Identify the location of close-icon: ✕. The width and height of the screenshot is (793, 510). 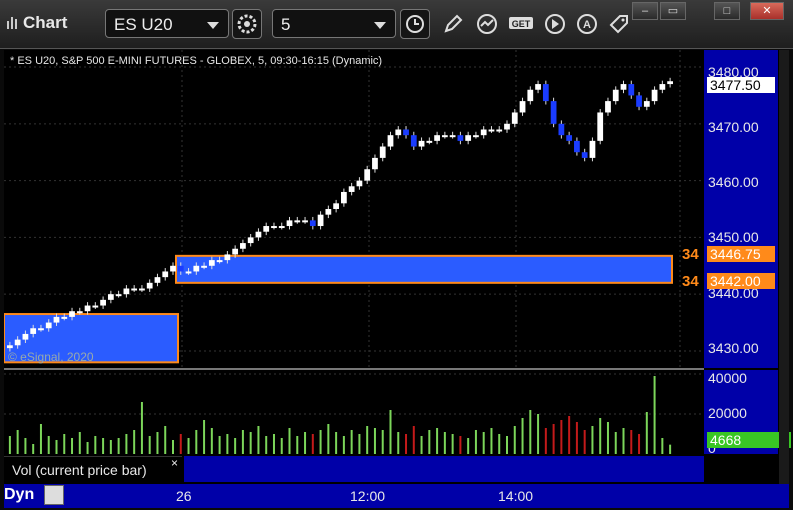
(767, 11).